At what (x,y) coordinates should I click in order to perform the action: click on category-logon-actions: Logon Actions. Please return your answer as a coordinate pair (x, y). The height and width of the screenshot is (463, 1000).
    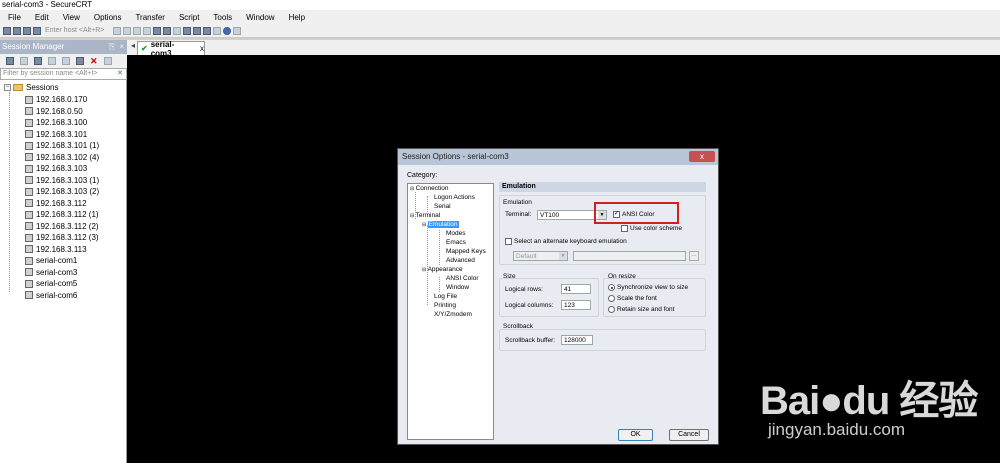
    Looking at the image, I should click on (454, 197).